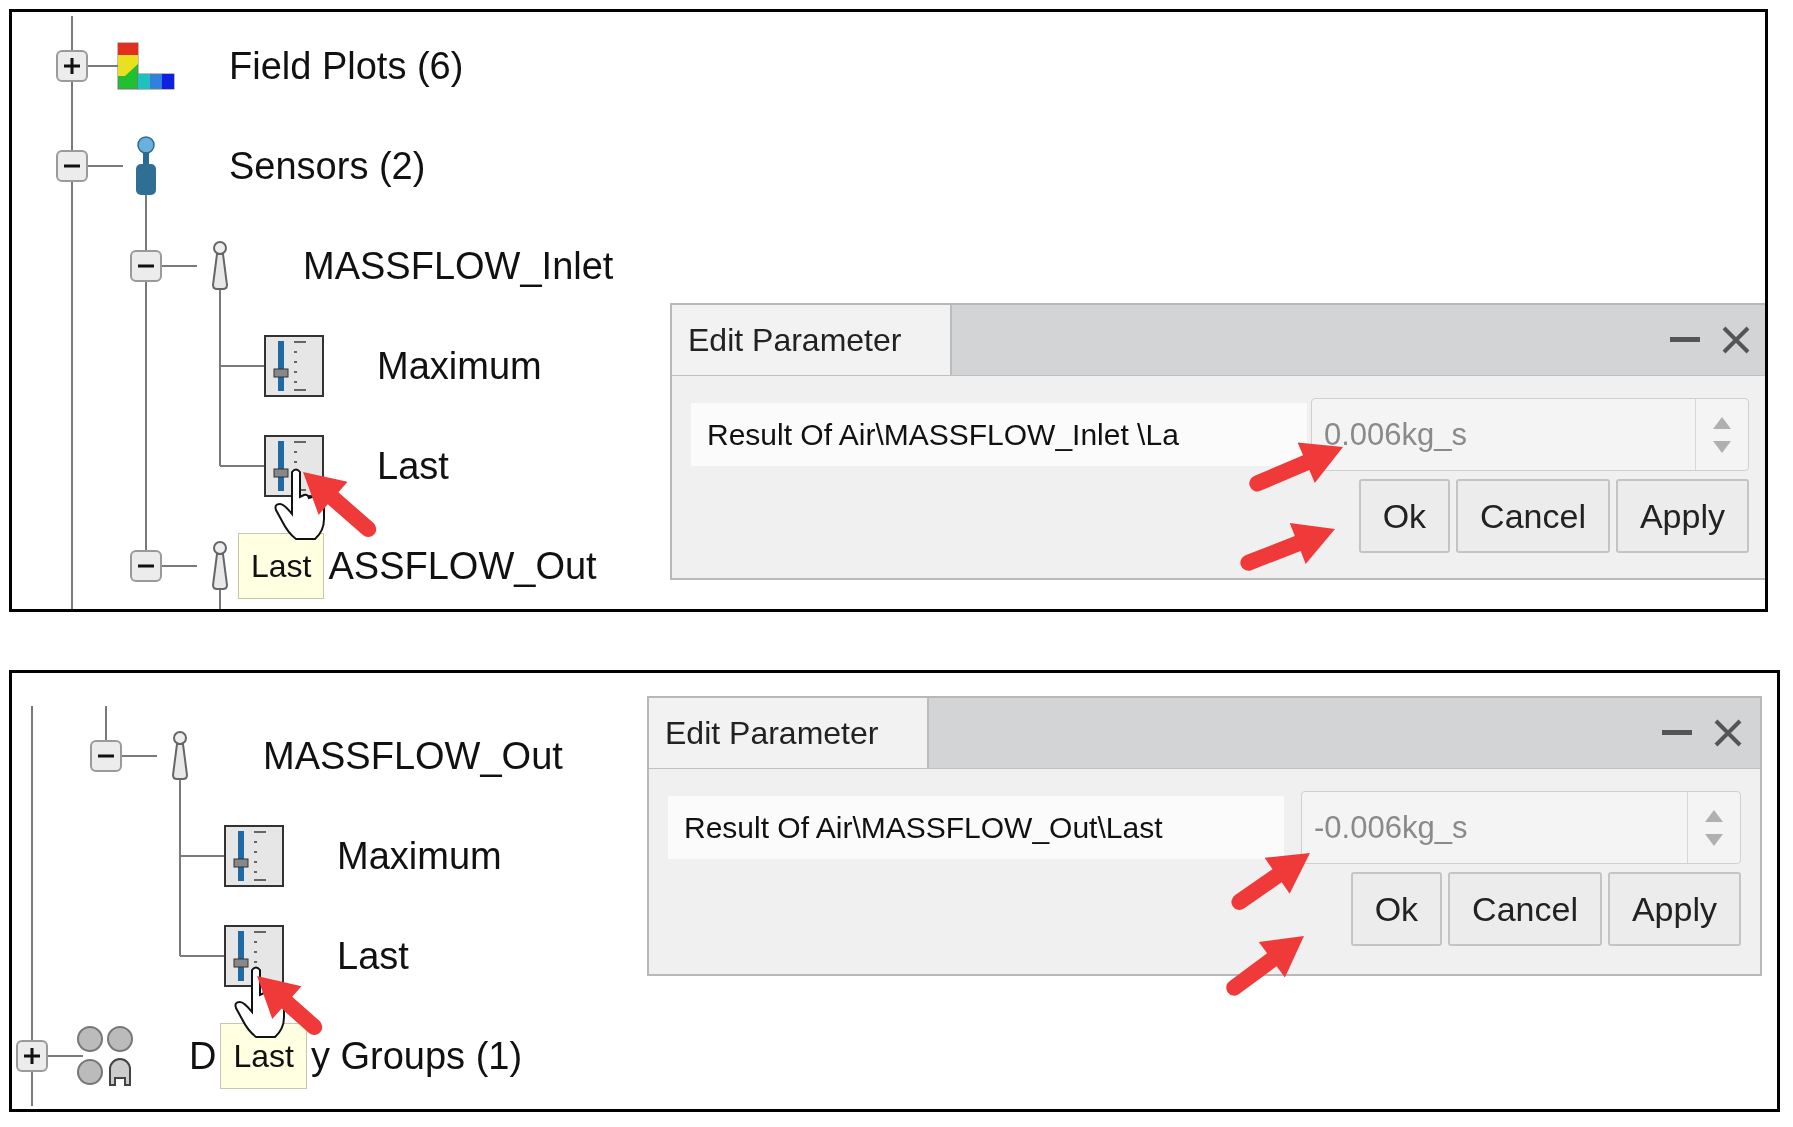  I want to click on tooltip: Last, so click(281, 566).